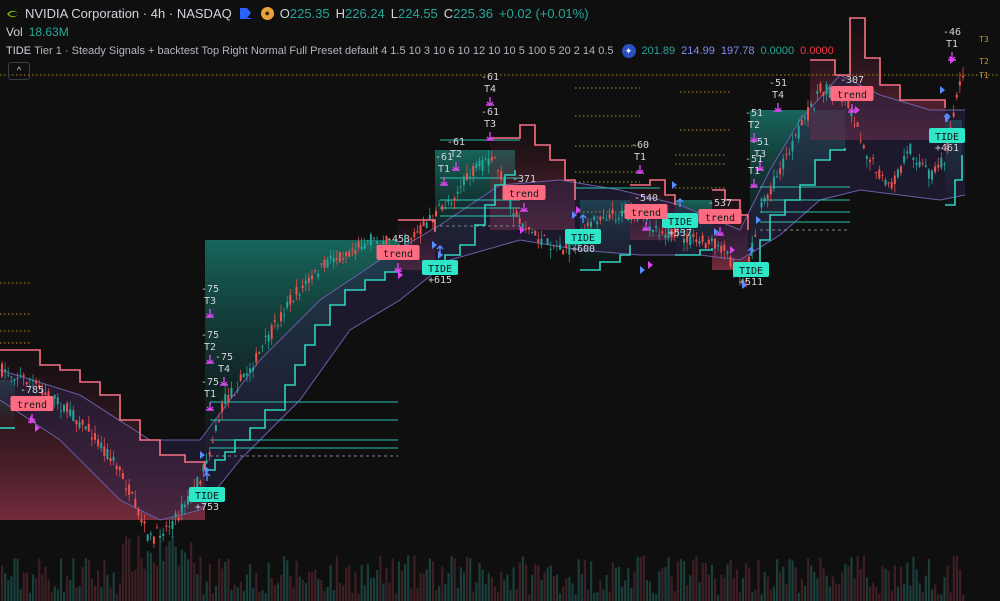  Describe the element at coordinates (158, 13) in the screenshot. I see `timeframe: 4h` at that location.